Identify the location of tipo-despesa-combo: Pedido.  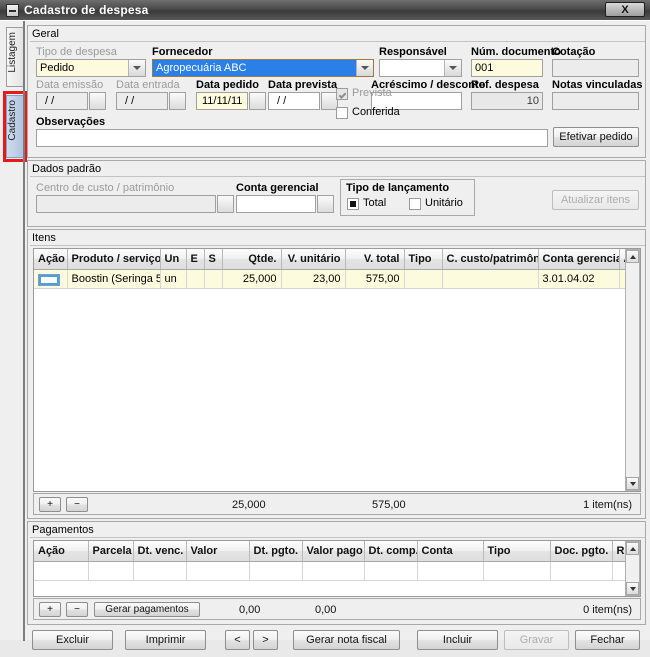
(91, 68).